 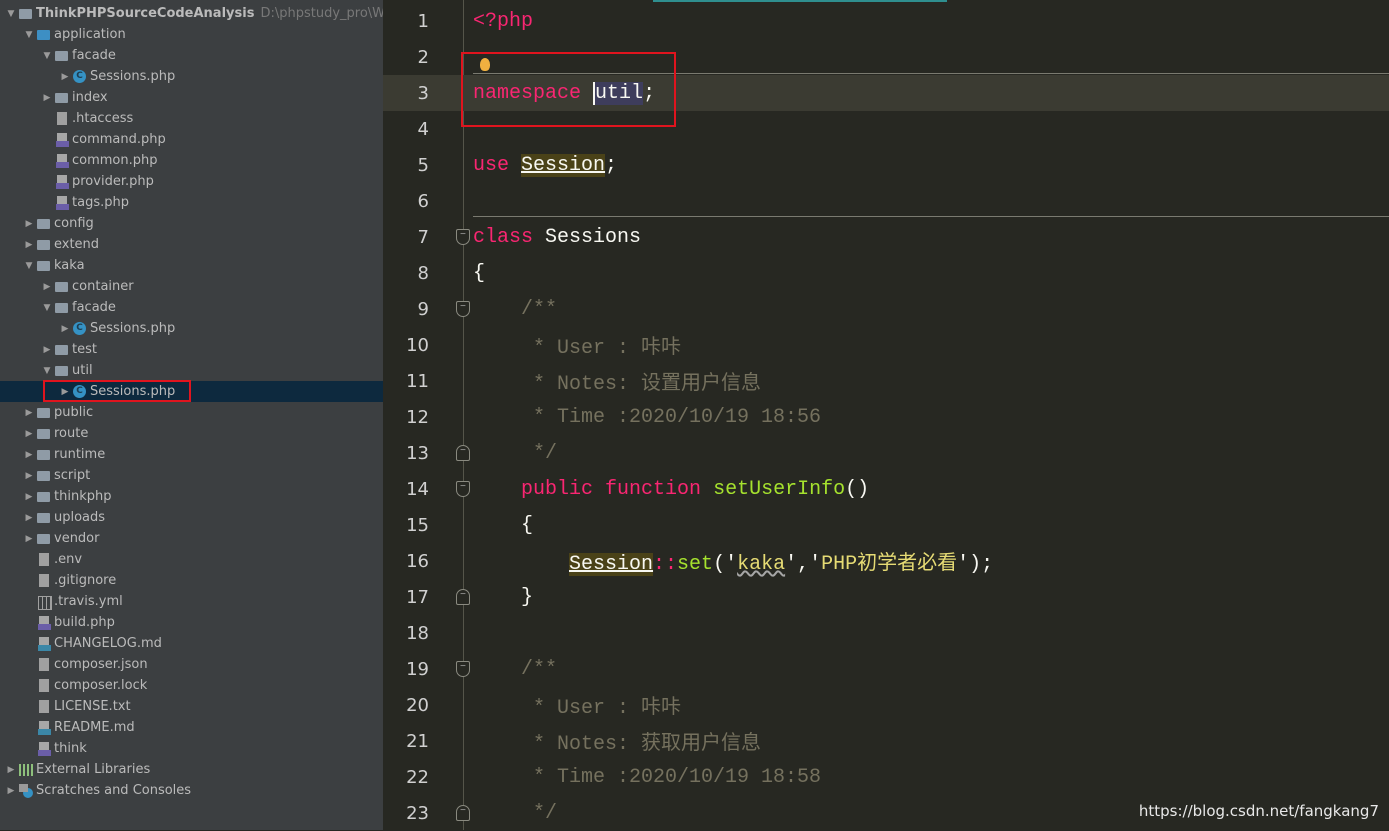 I want to click on code-text: use Session;, so click(x=545, y=165).